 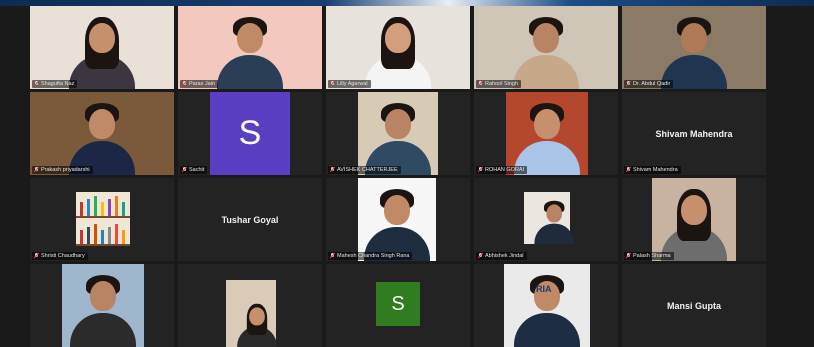 I want to click on participant-tile: AVISHEK CHATTERJEE, so click(x=398, y=133).